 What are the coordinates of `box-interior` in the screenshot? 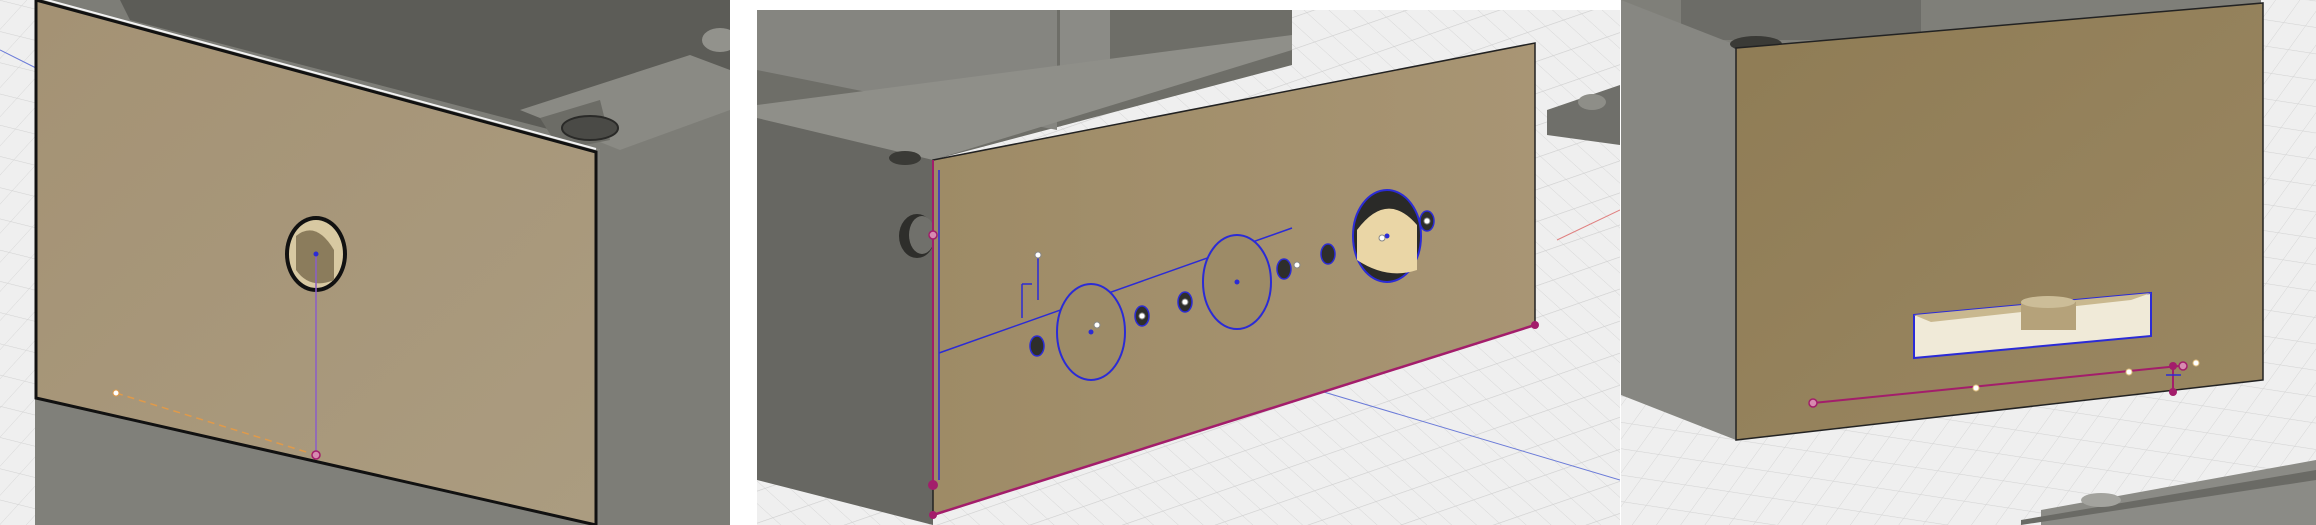 It's located at (1801, 20).